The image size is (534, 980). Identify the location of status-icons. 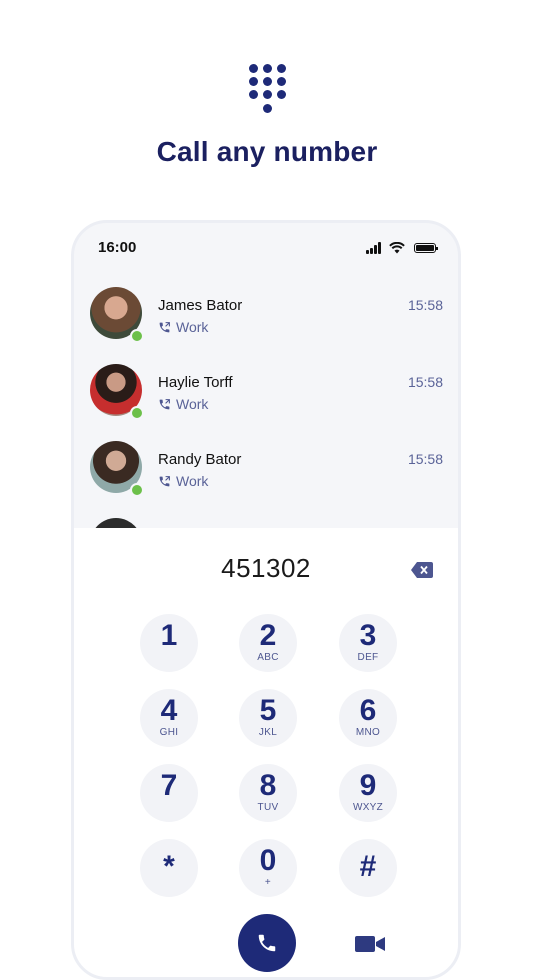
(406, 249).